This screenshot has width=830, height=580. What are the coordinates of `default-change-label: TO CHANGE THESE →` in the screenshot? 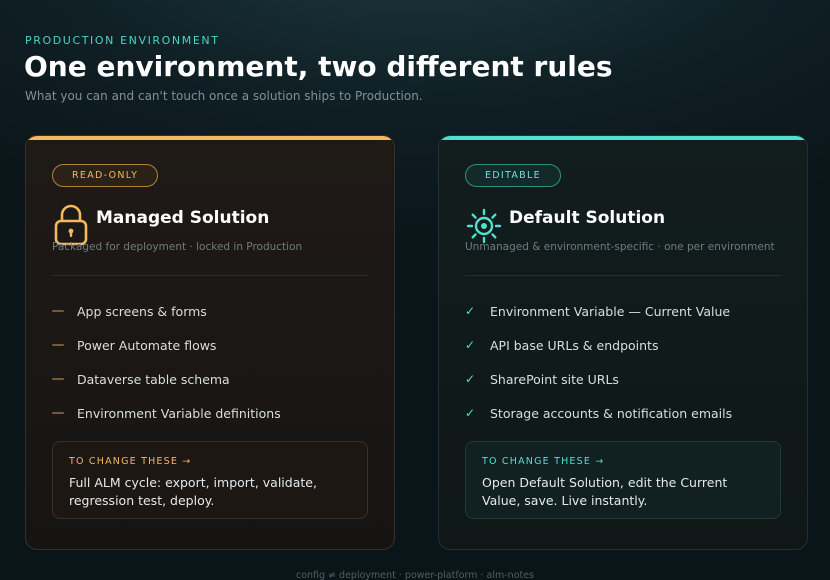 It's located at (543, 461).